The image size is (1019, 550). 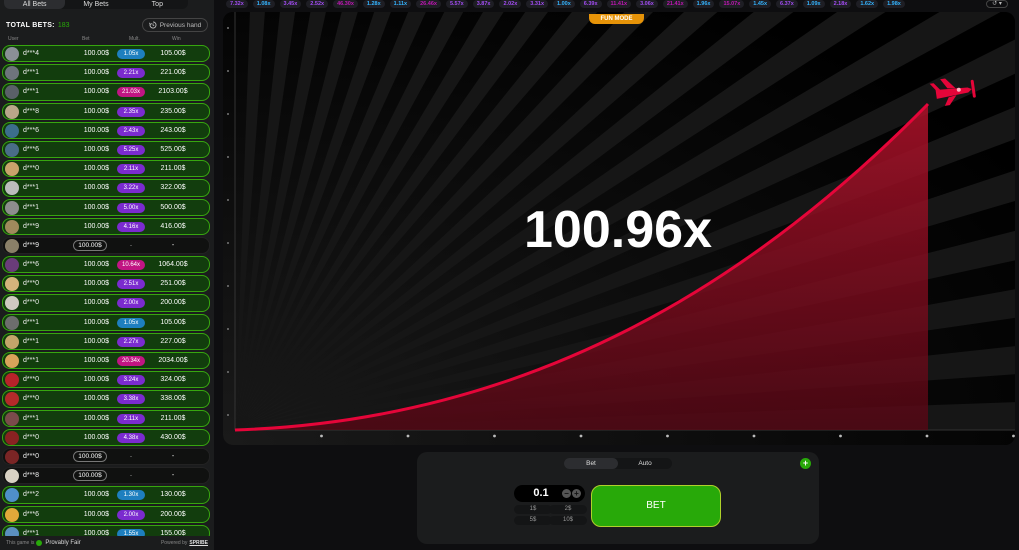 I want to click on stake-input: 0.1, so click(x=541, y=493).